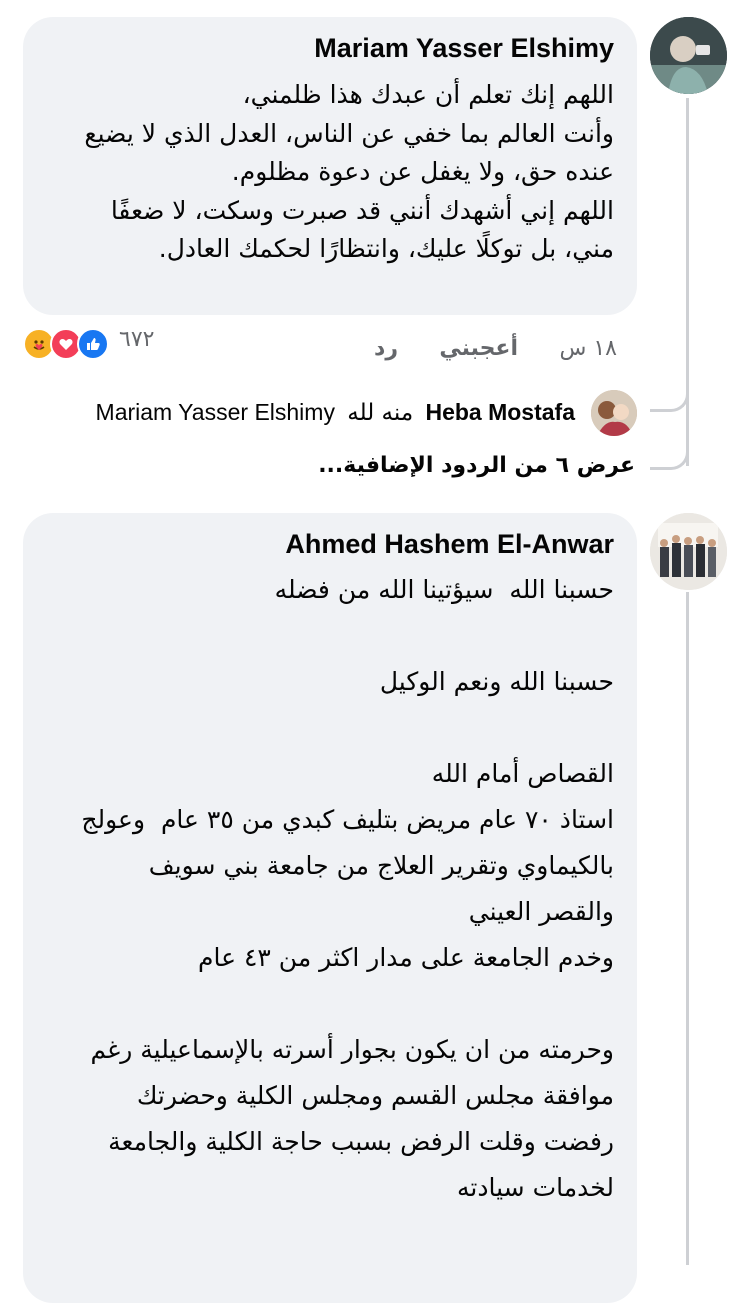 Image resolution: width=750 pixels, height=1303 pixels. What do you see at coordinates (687, 282) in the screenshot?
I see `thread-line` at bounding box center [687, 282].